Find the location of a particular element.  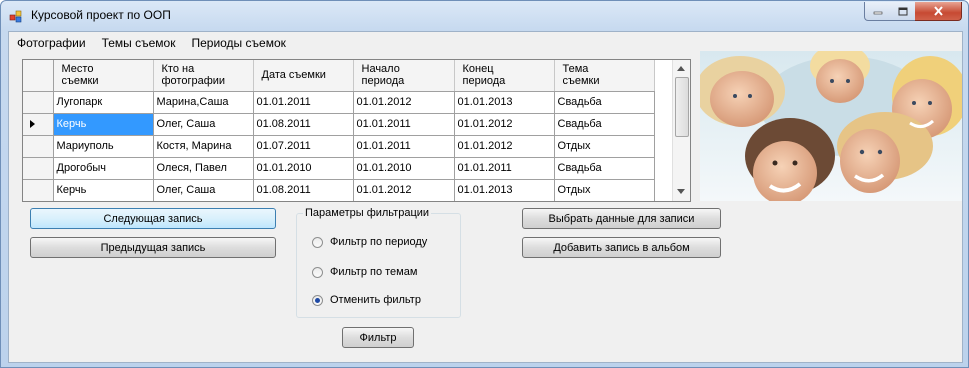

grid-vertical-scrollbar is located at coordinates (681, 130).